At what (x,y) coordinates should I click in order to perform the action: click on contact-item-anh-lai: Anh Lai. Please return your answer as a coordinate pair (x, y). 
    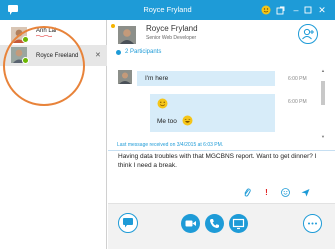
    Looking at the image, I should click on (53, 35).